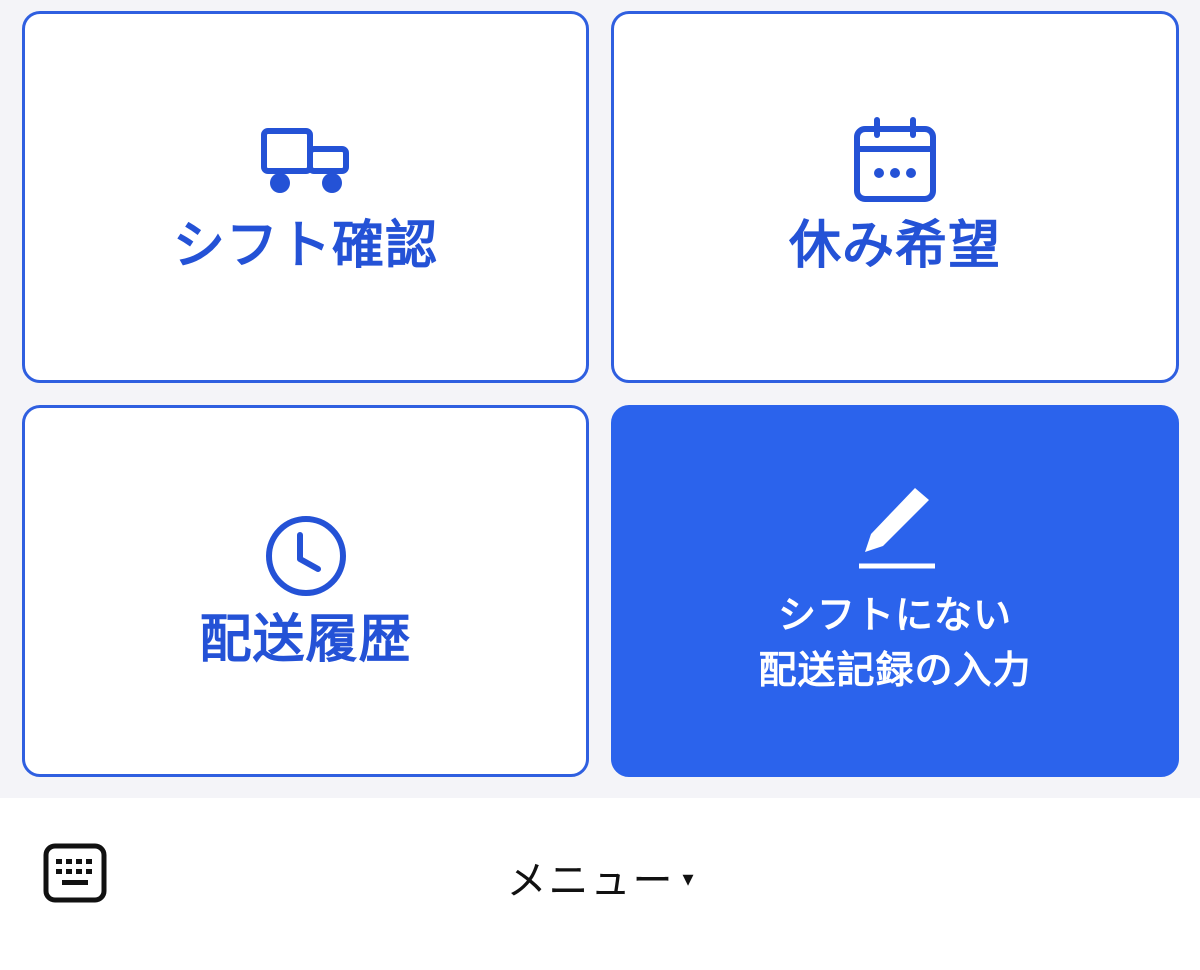 Image resolution: width=1200 pixels, height=970 pixels. What do you see at coordinates (897, 528) in the screenshot?
I see `pencil-icon` at bounding box center [897, 528].